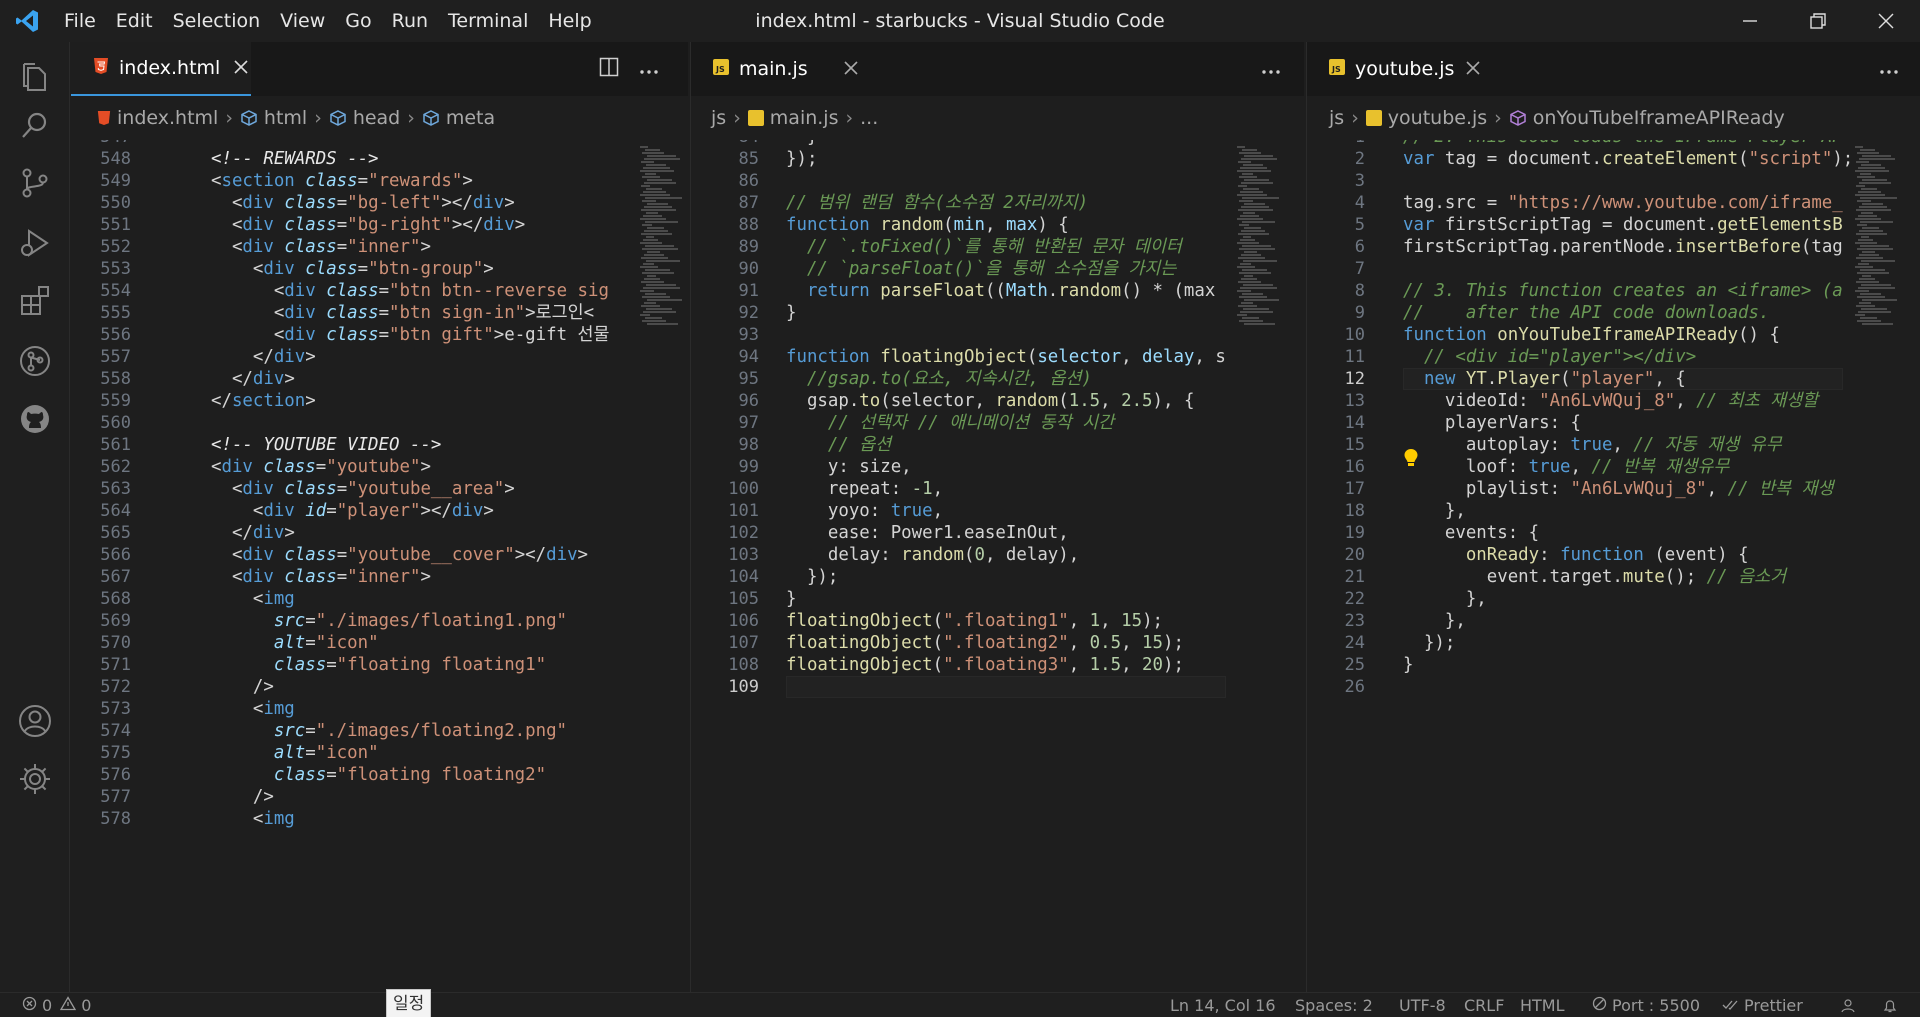  I want to click on line-number: 548, so click(115, 159).